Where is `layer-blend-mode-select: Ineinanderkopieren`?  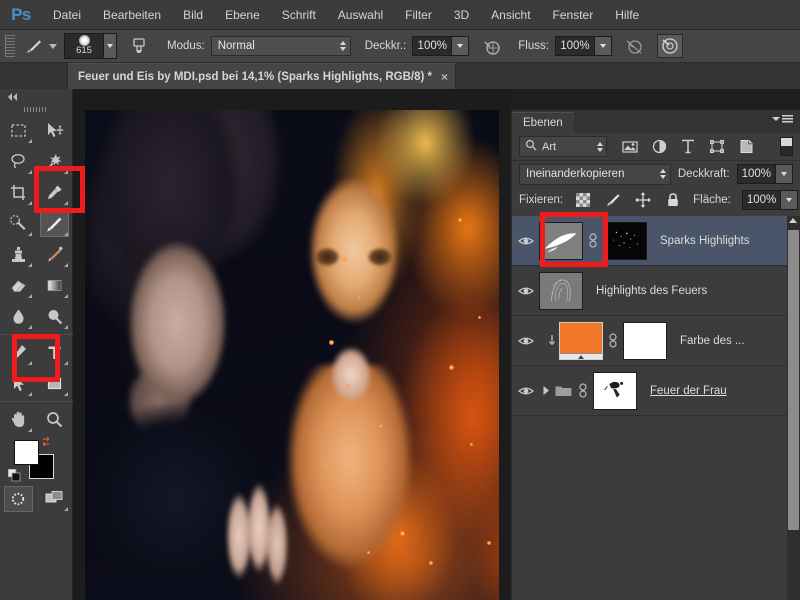
layer-blend-mode-select: Ineinanderkopieren is located at coordinates (595, 174).